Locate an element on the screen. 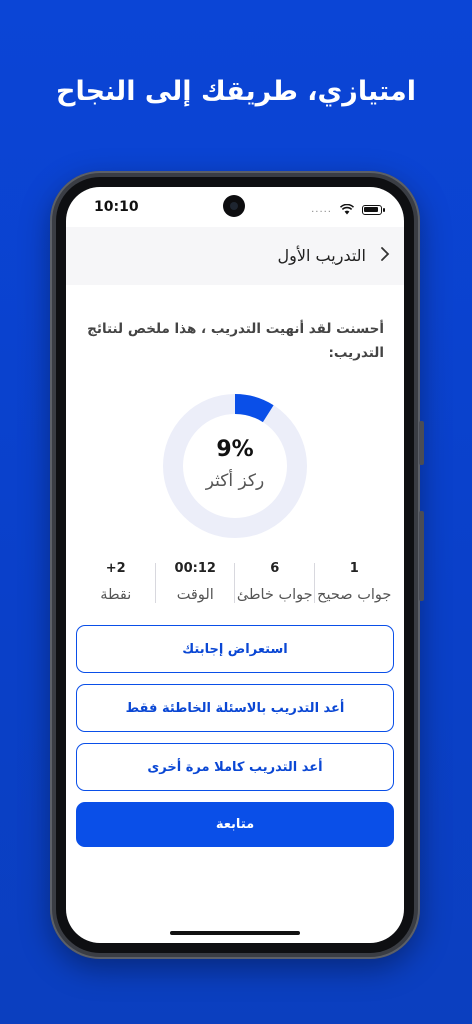  donut-track is located at coordinates (235, 466).